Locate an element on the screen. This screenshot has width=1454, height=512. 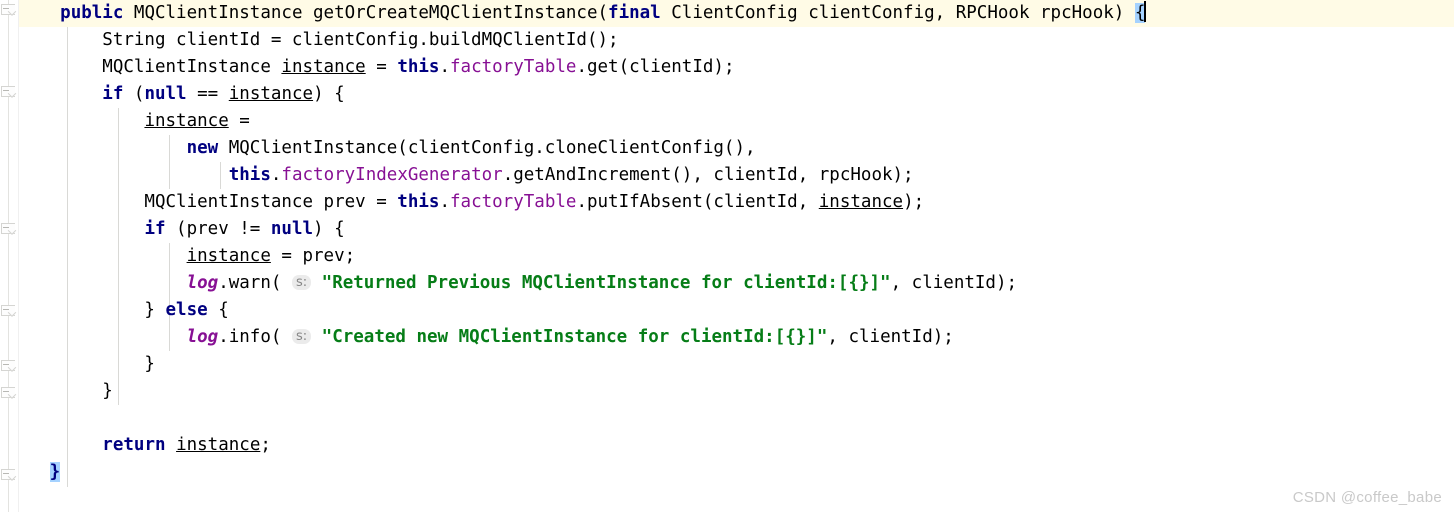
editor-gutter is located at coordinates (9, 256).